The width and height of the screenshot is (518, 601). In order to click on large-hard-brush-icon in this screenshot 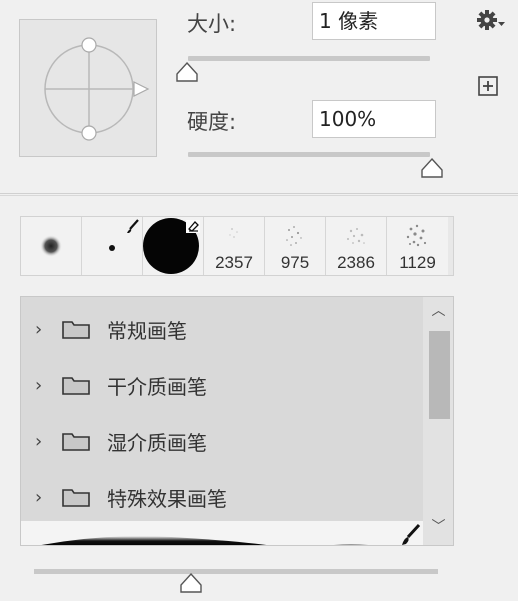, I will do `click(171, 246)`.